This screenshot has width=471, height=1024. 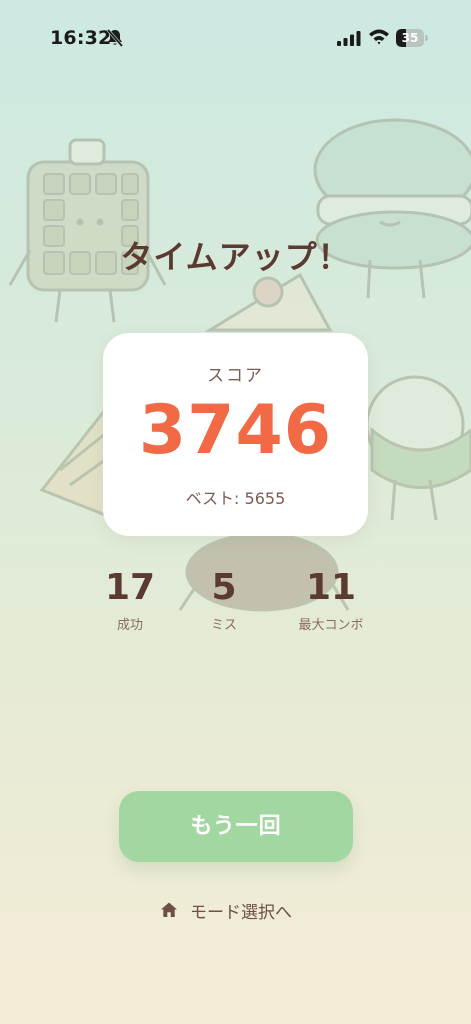 What do you see at coordinates (169, 909) in the screenshot?
I see `home-icon` at bounding box center [169, 909].